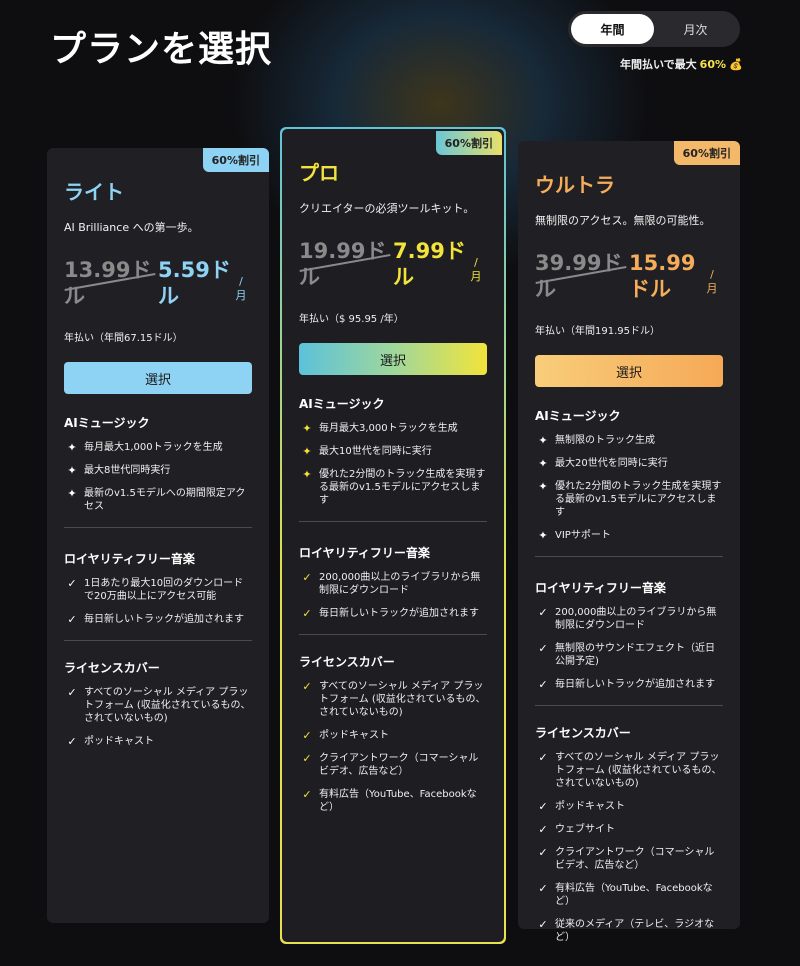 This screenshot has width=800, height=966. I want to click on money-bag-icon: 💰, so click(736, 64).